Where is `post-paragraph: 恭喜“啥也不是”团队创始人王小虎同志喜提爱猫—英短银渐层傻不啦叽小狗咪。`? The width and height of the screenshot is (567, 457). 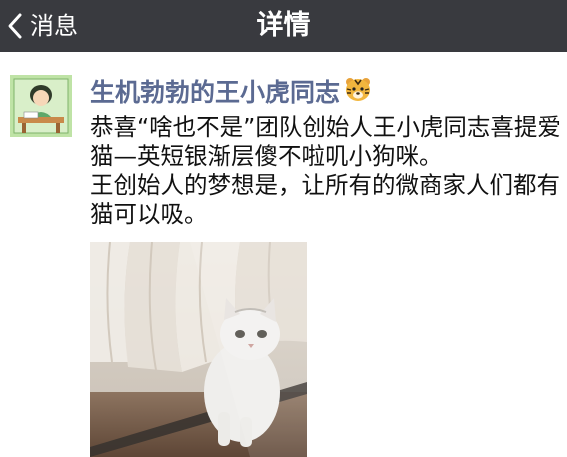 post-paragraph: 恭喜“啥也不是”团队创始人王小虎同志喜提爱猫—英短银渐层傻不啦叽小狗咪。 is located at coordinates (325, 141).